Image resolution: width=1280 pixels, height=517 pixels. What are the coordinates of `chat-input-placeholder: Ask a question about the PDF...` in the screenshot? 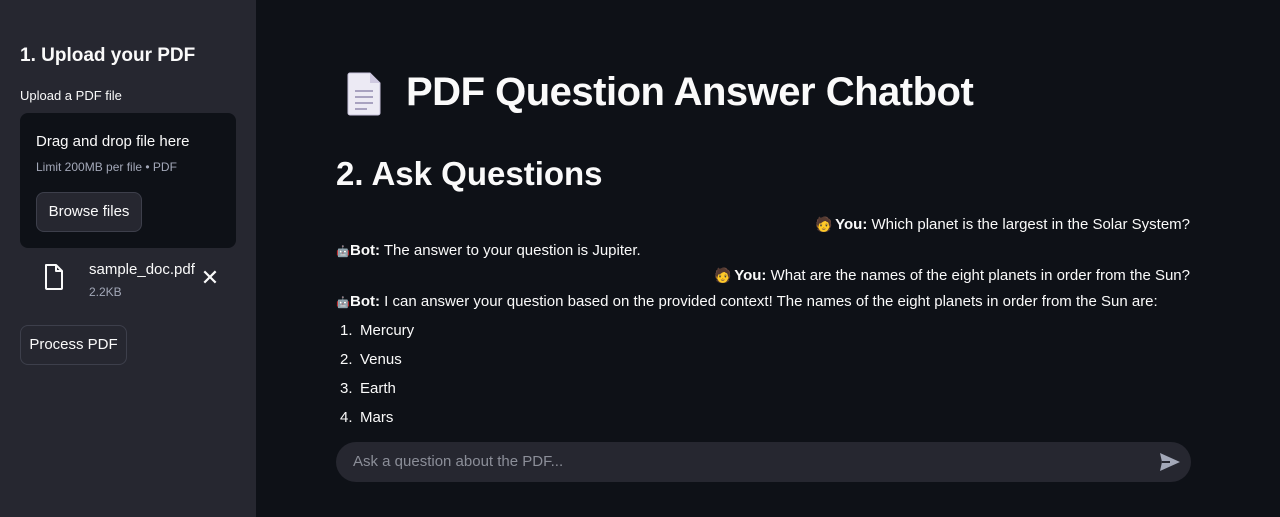 It's located at (458, 461).